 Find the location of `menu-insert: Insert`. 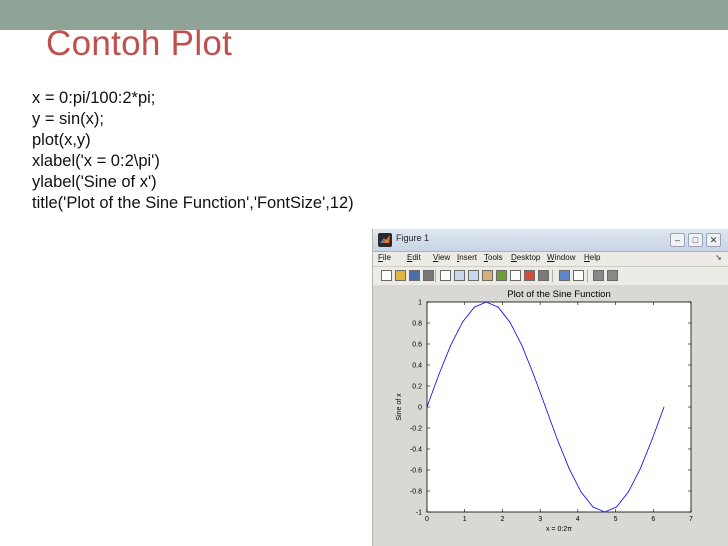

menu-insert: Insert is located at coordinates (467, 257).